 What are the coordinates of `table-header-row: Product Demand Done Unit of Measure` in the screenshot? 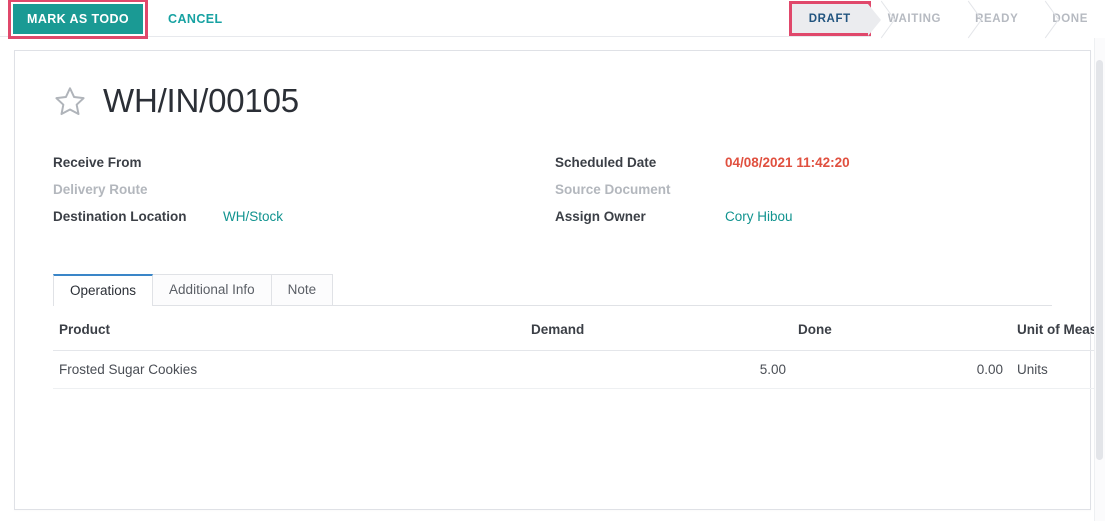 It's located at (579, 328).